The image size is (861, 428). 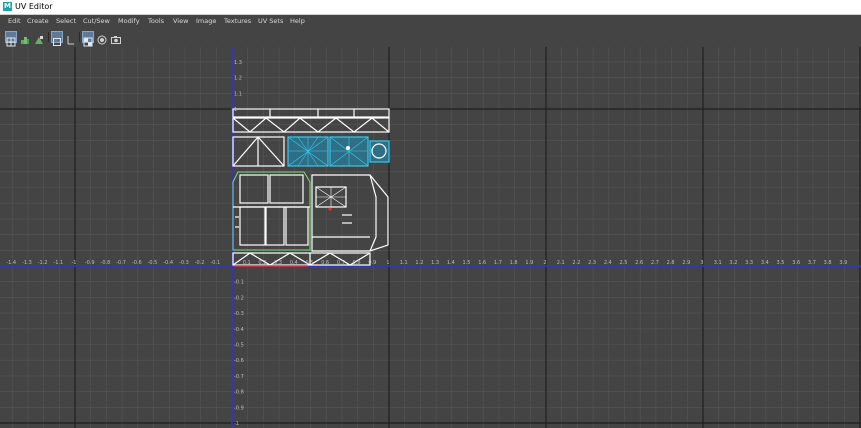 I want to click on title-bar: M UV Editor, so click(x=430, y=7).